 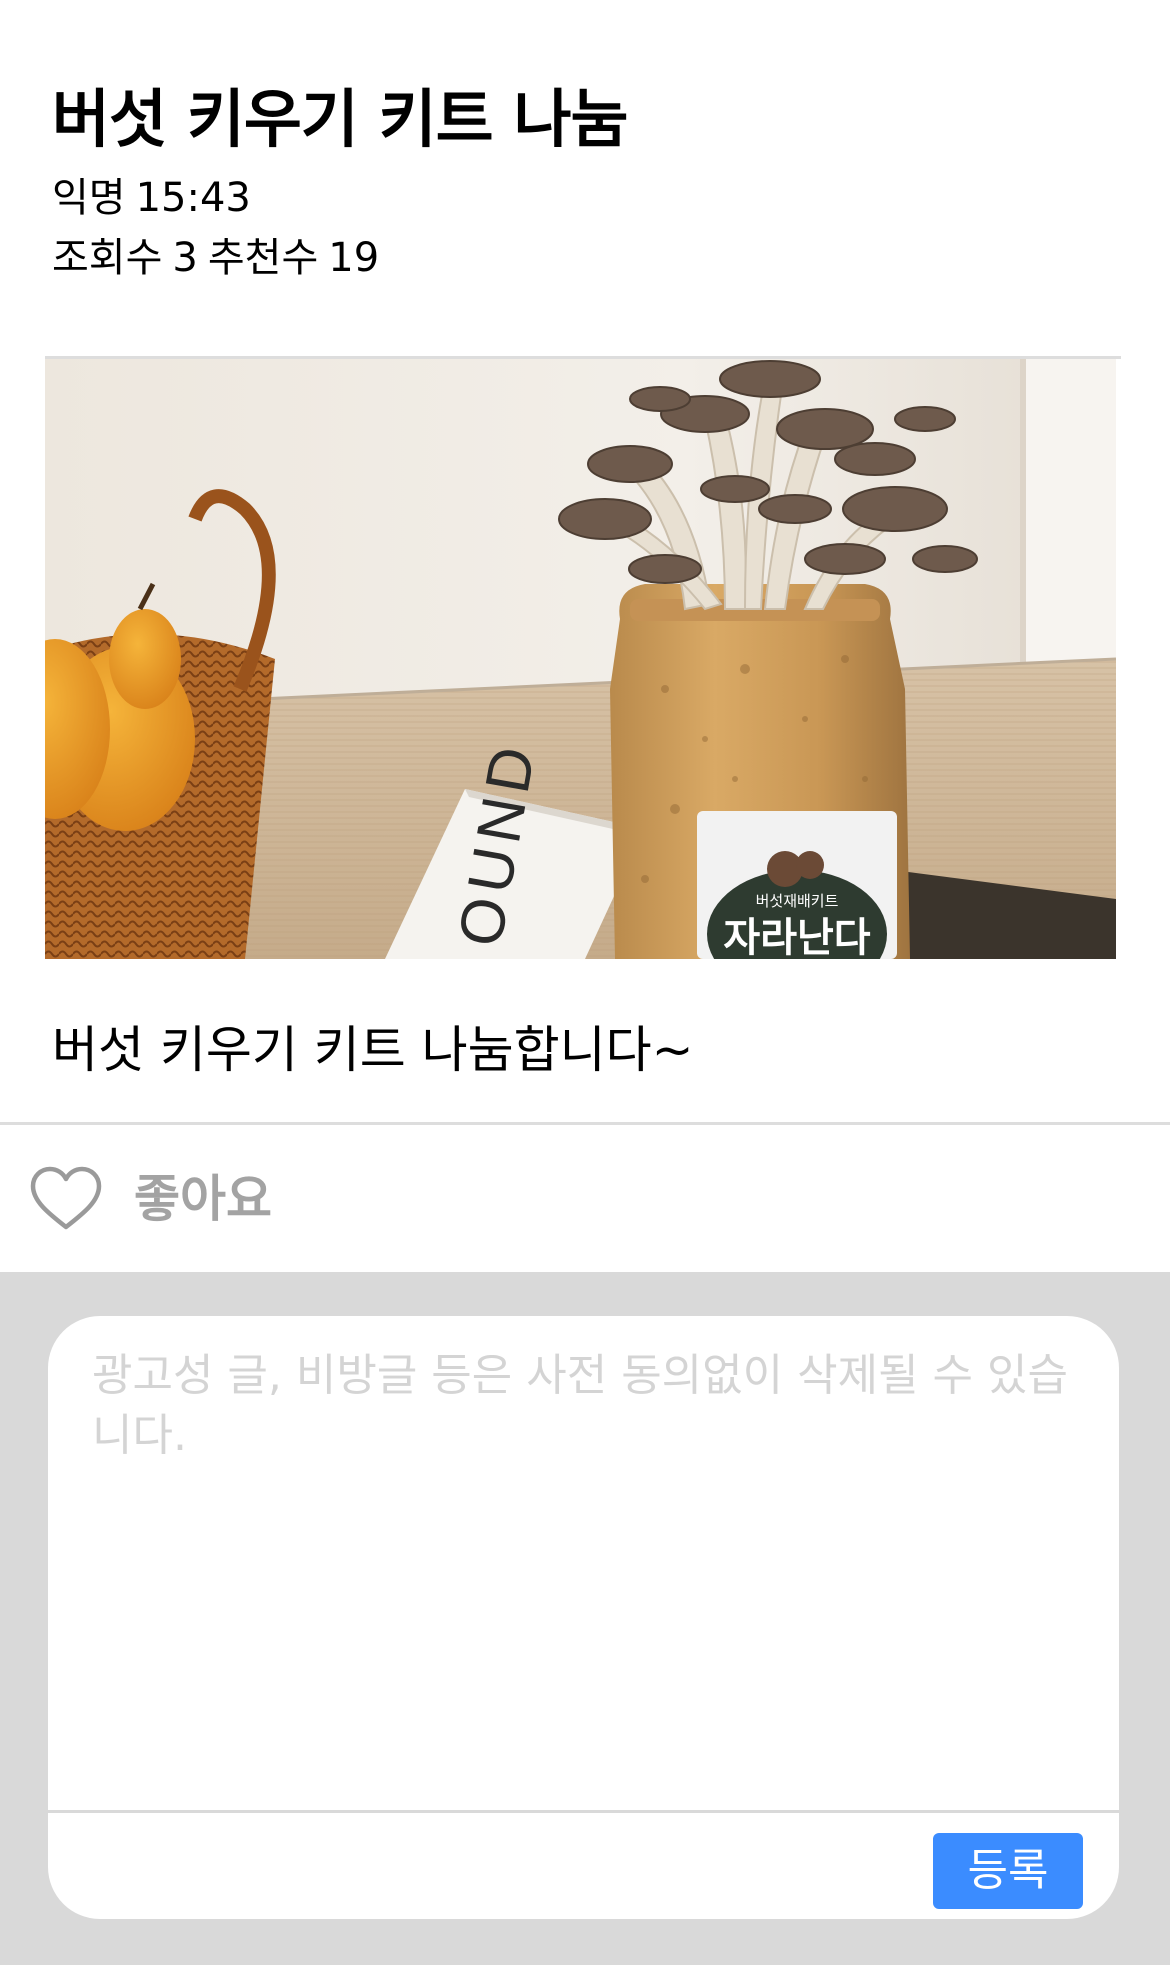 What do you see at coordinates (193, 198) in the screenshot?
I see `post-time: 15:43` at bounding box center [193, 198].